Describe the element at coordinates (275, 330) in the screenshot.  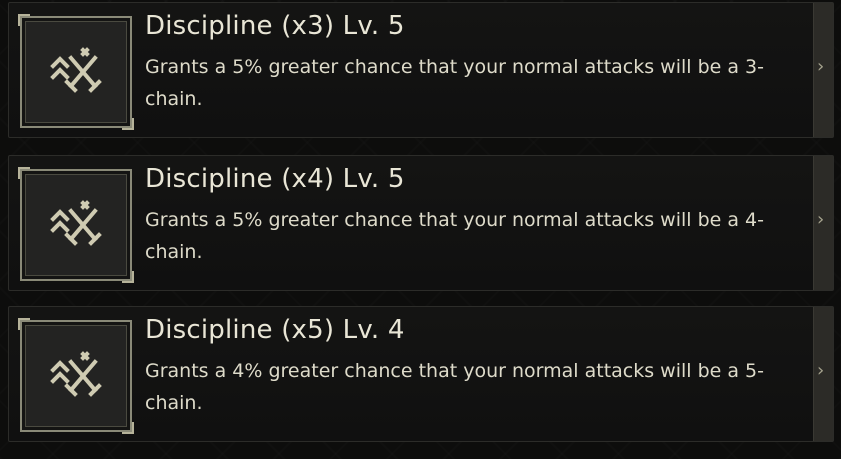
I see `skill-title: Discipline (x5) Lv. 4` at that location.